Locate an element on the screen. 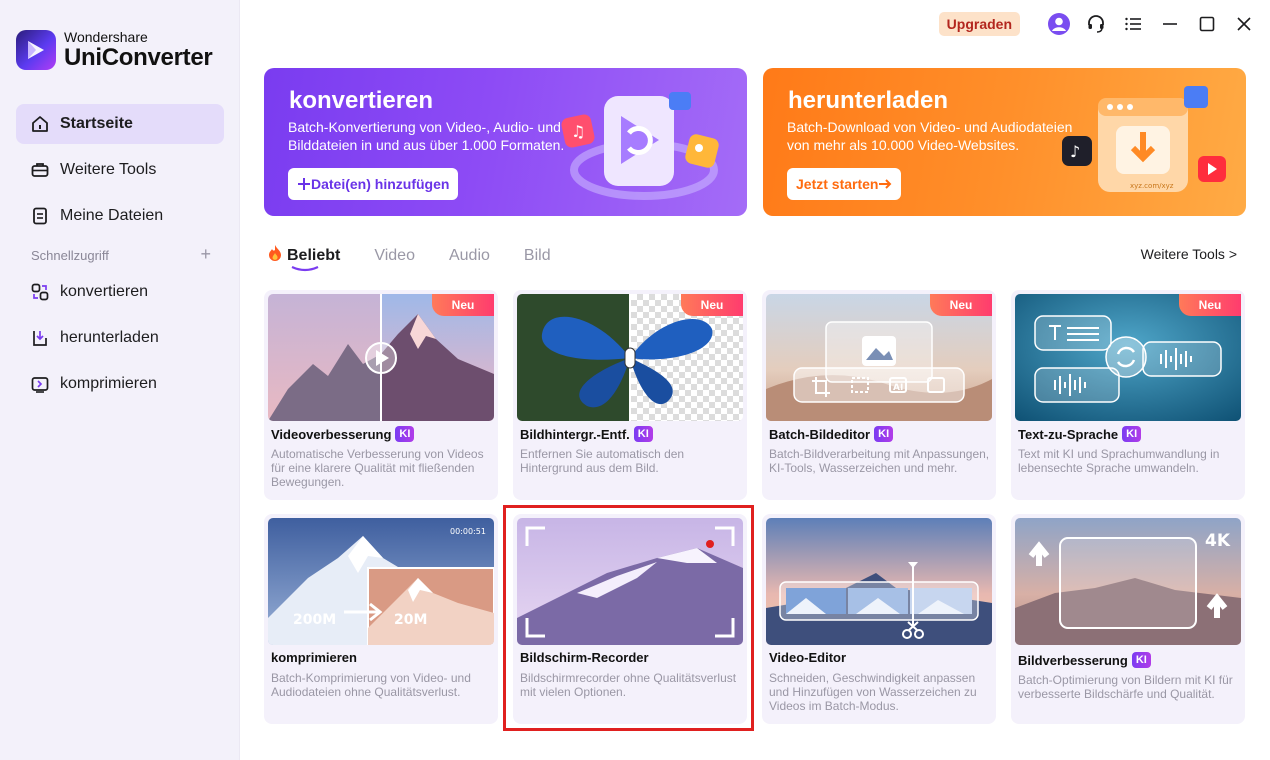  svg-text: AI is located at coordinates (898, 388).